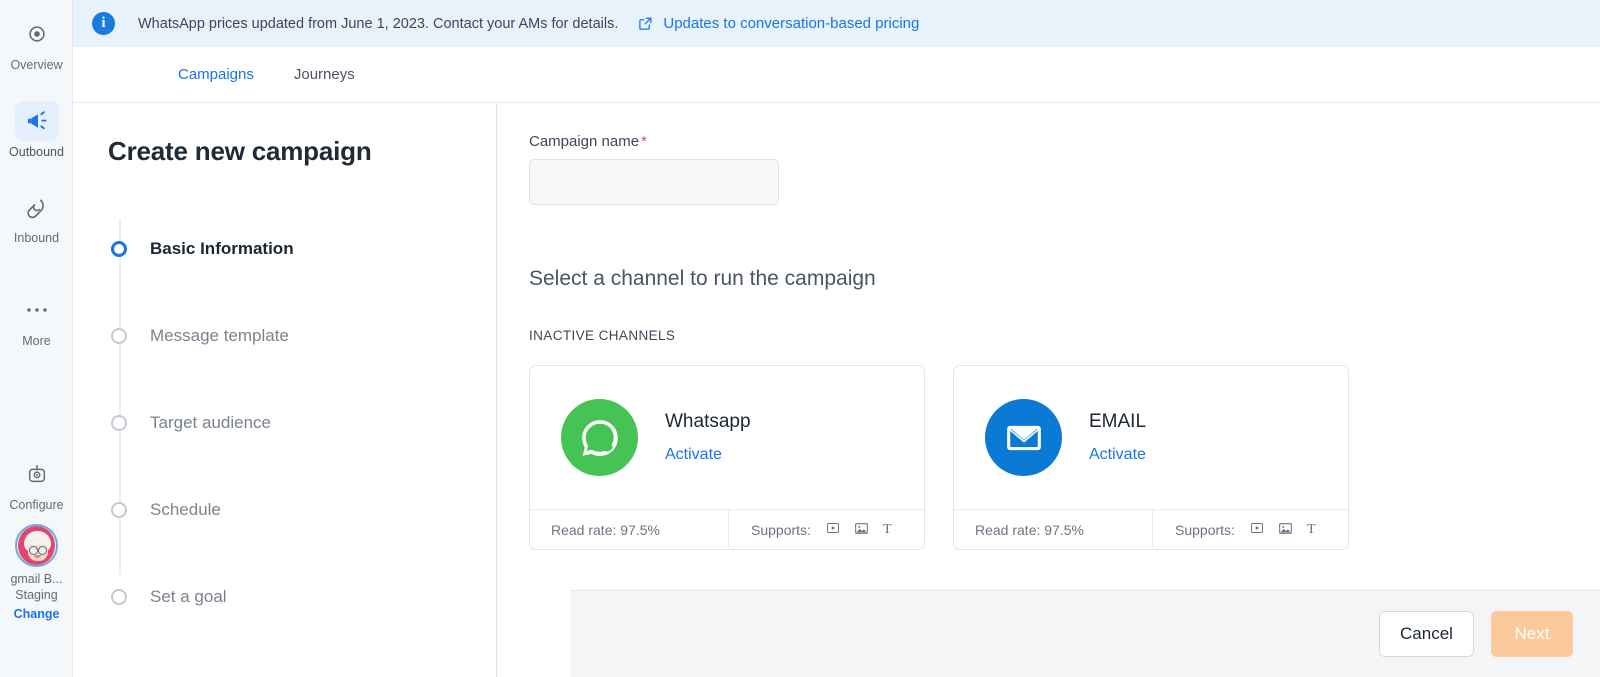 Image resolution: width=1600 pixels, height=677 pixels. I want to click on wizard-footer: Cancel Next, so click(1085, 633).